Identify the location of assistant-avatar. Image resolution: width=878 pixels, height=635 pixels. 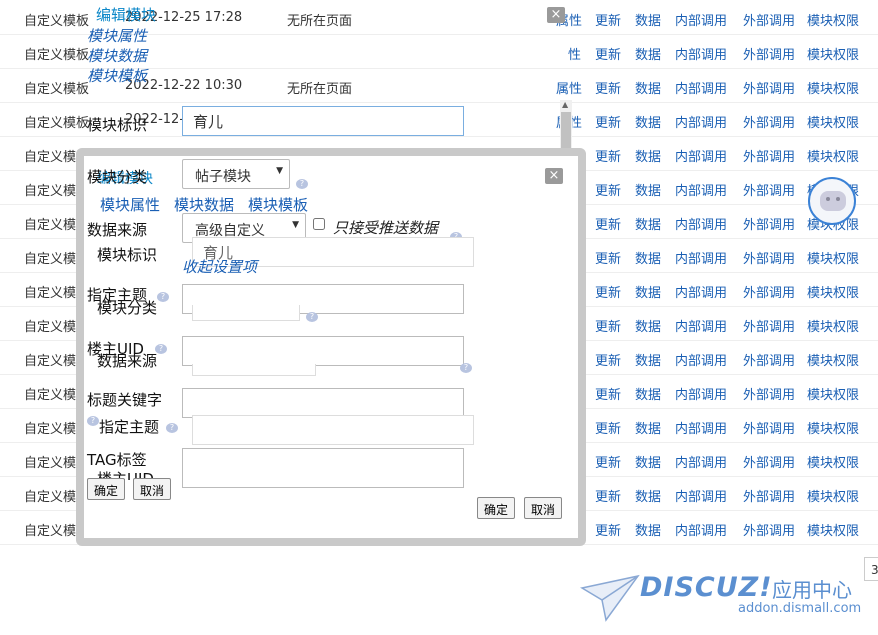
(832, 201).